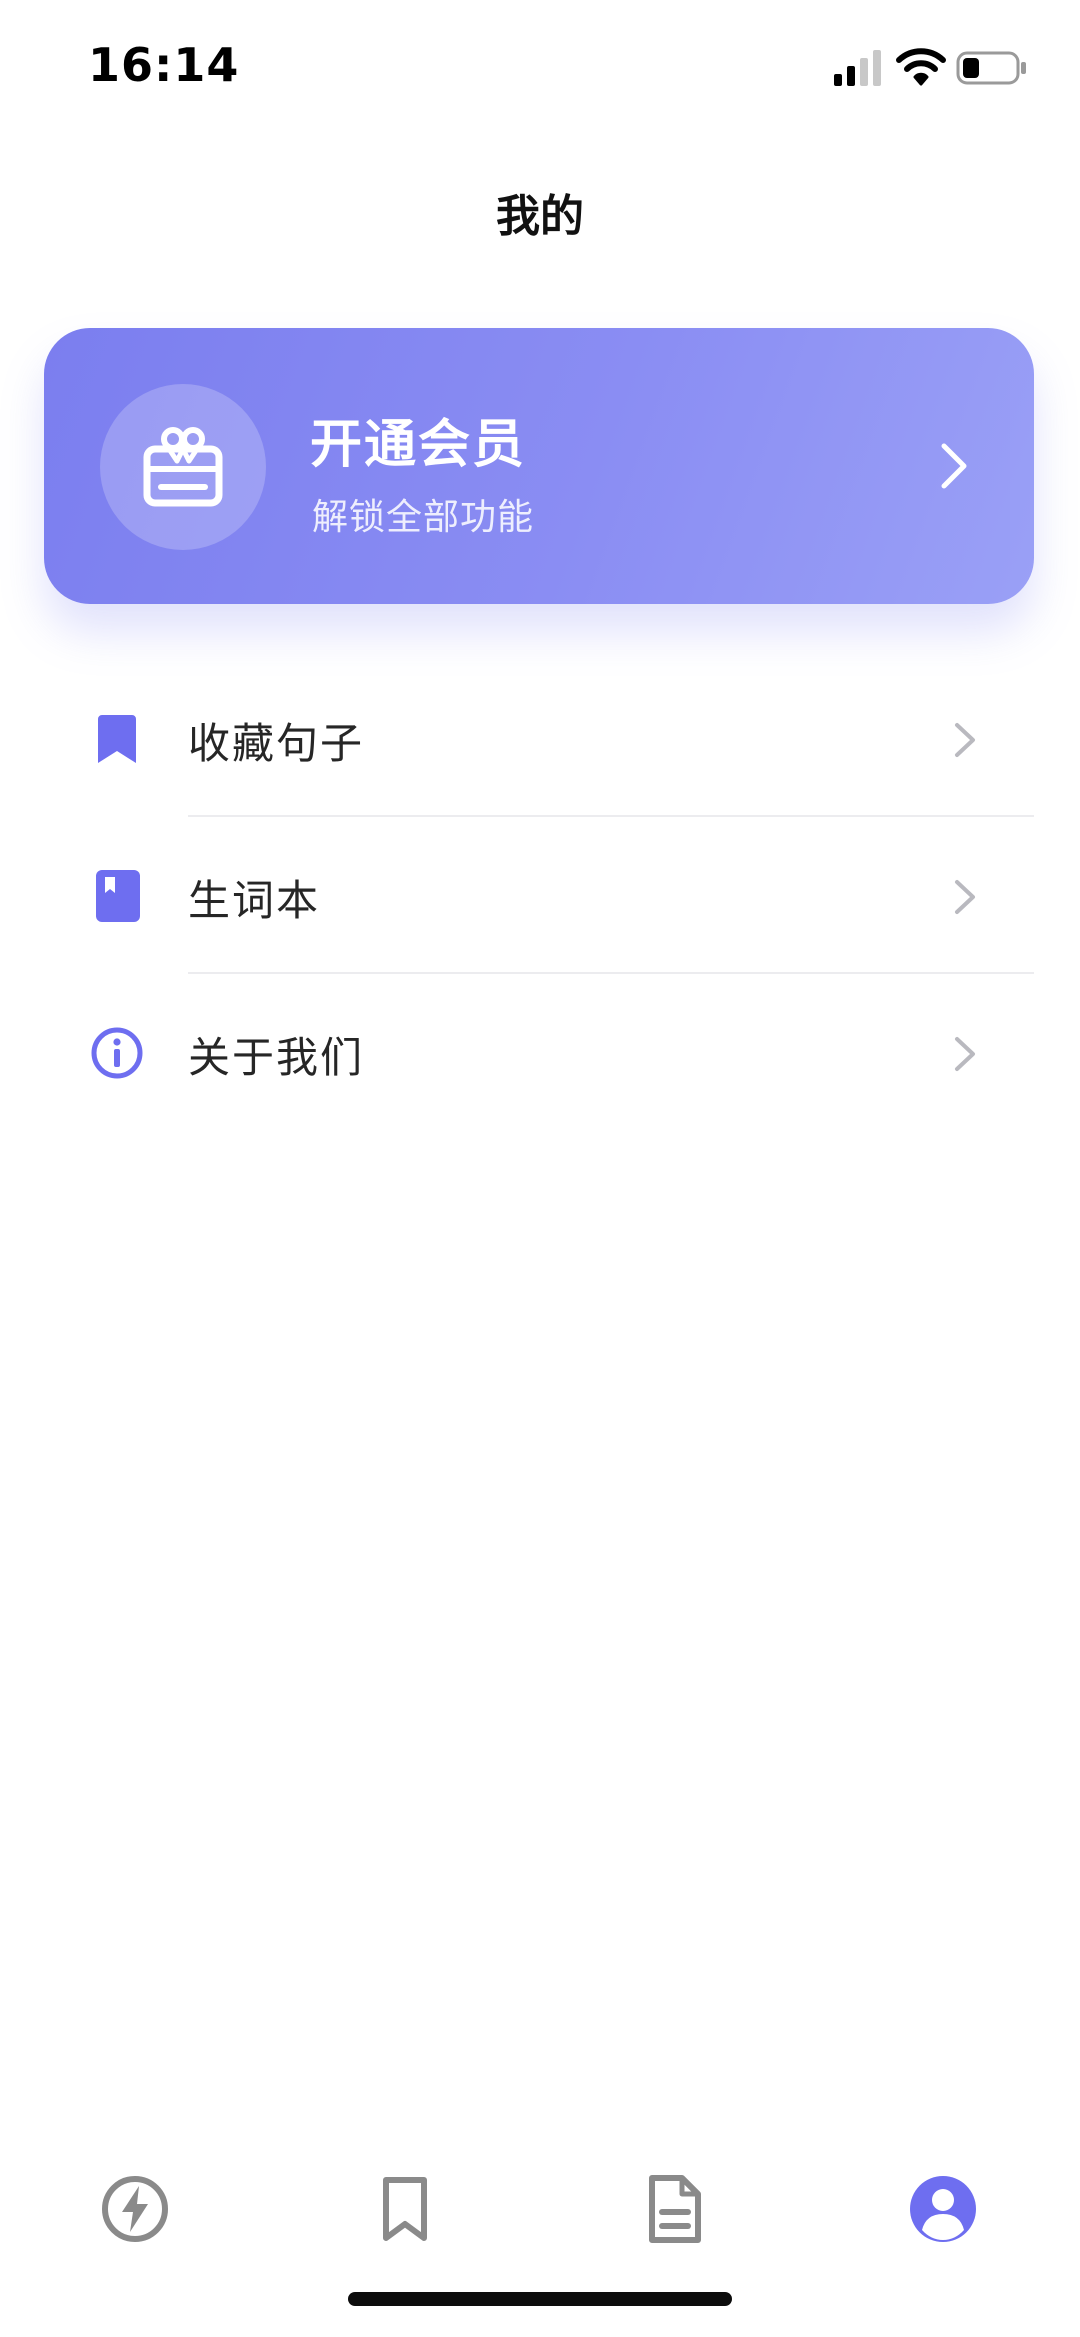 The image size is (1080, 2337). I want to click on lightning-icon, so click(135, 2209).